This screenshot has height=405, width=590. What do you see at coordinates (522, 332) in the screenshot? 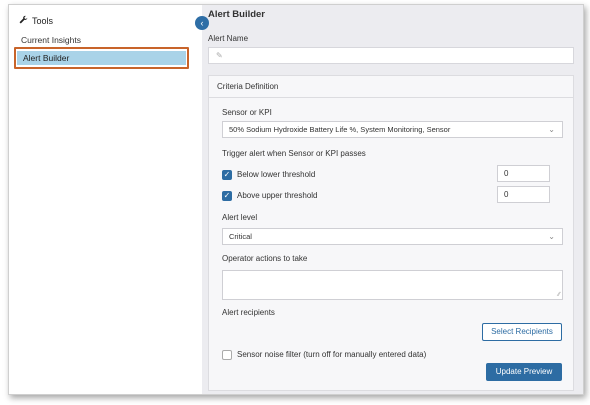
I see `select-recipients-button: Select Recipients` at bounding box center [522, 332].